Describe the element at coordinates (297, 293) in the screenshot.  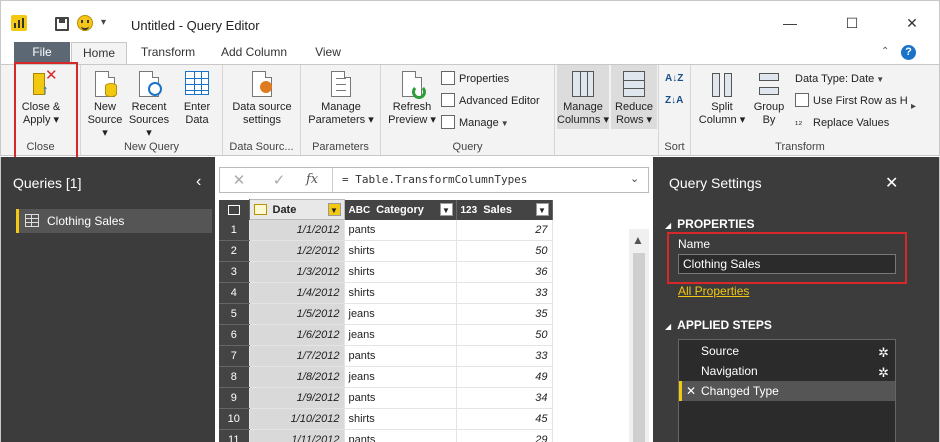
I see `cell-date: 1/4/2012` at that location.